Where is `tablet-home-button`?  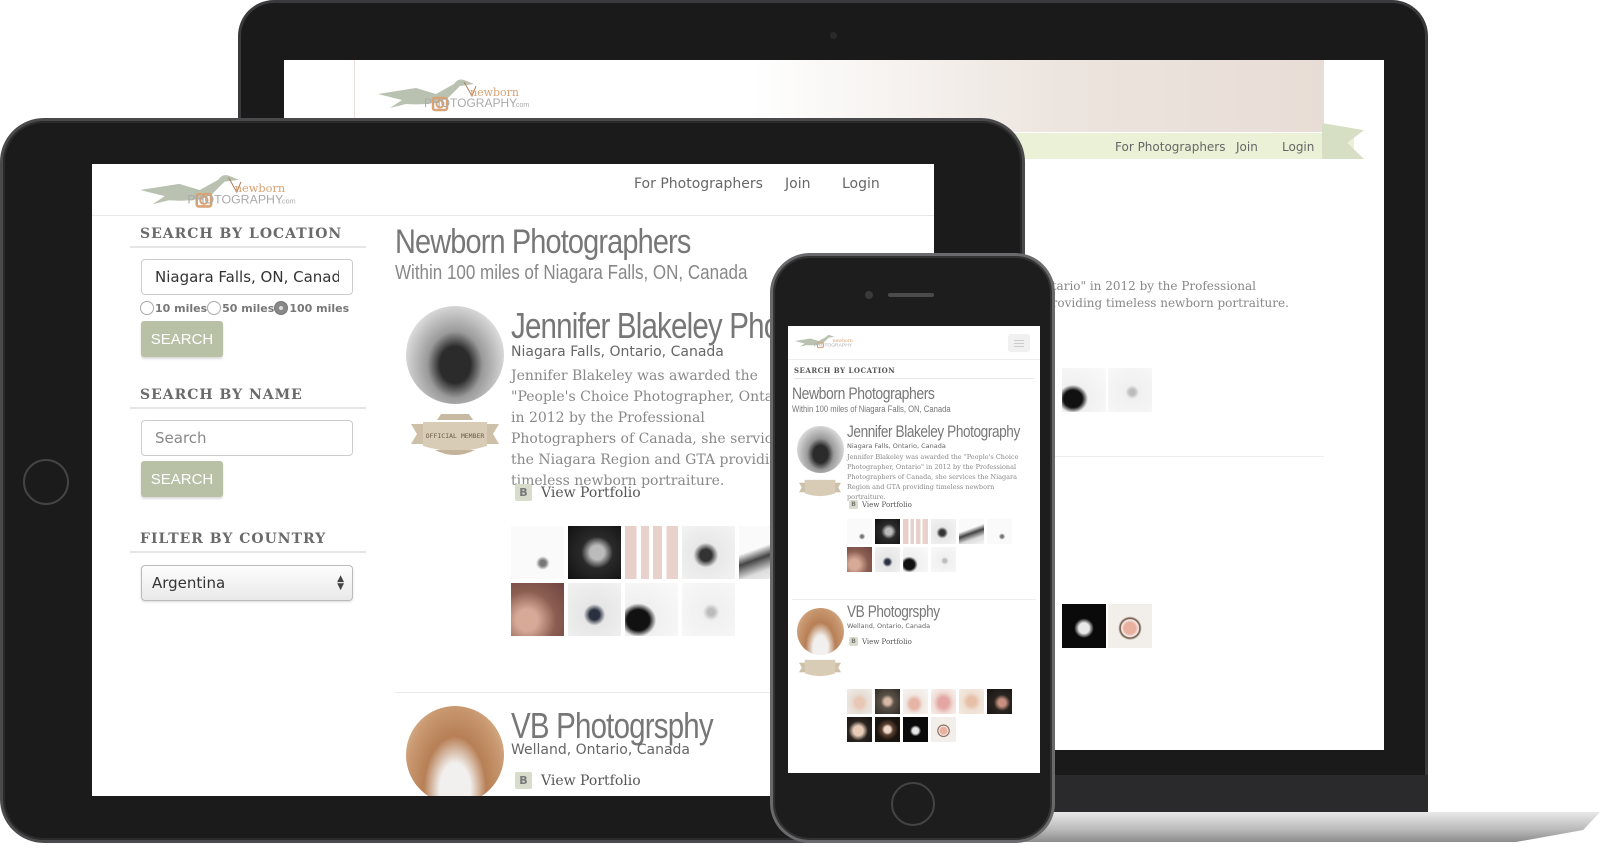 tablet-home-button is located at coordinates (46, 482).